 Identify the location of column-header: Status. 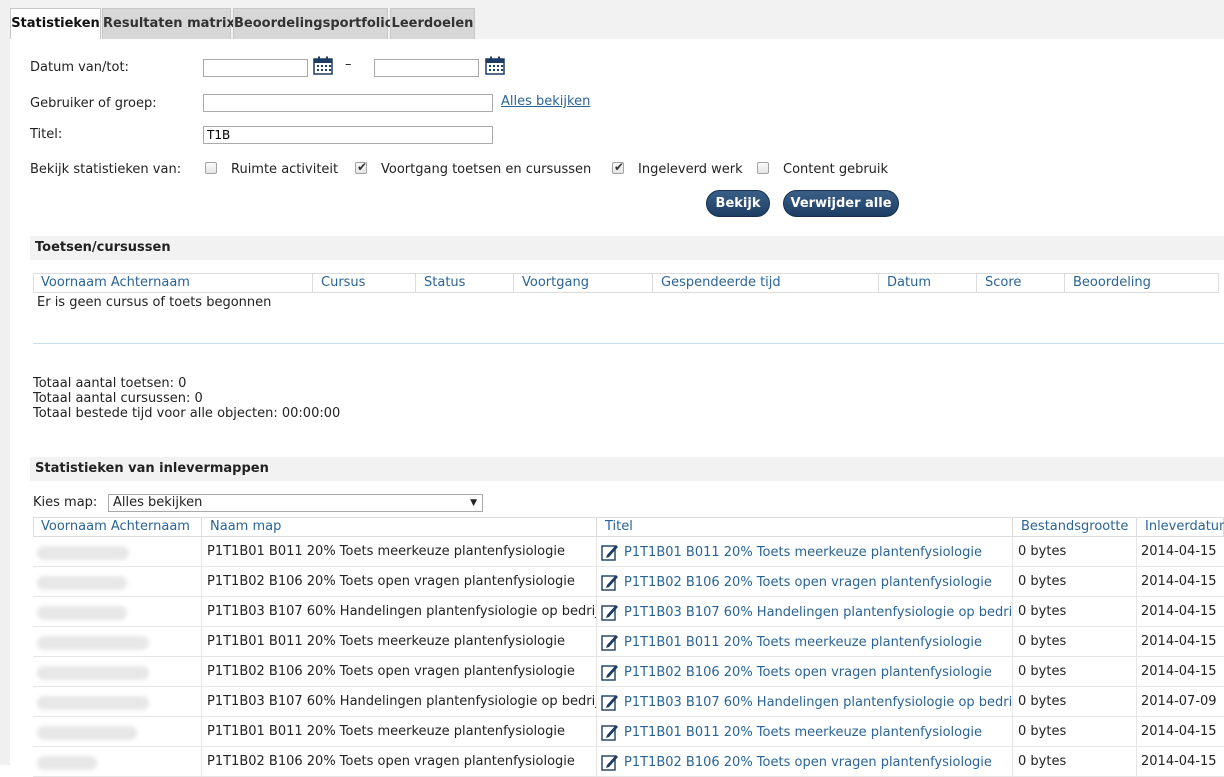
(465, 283).